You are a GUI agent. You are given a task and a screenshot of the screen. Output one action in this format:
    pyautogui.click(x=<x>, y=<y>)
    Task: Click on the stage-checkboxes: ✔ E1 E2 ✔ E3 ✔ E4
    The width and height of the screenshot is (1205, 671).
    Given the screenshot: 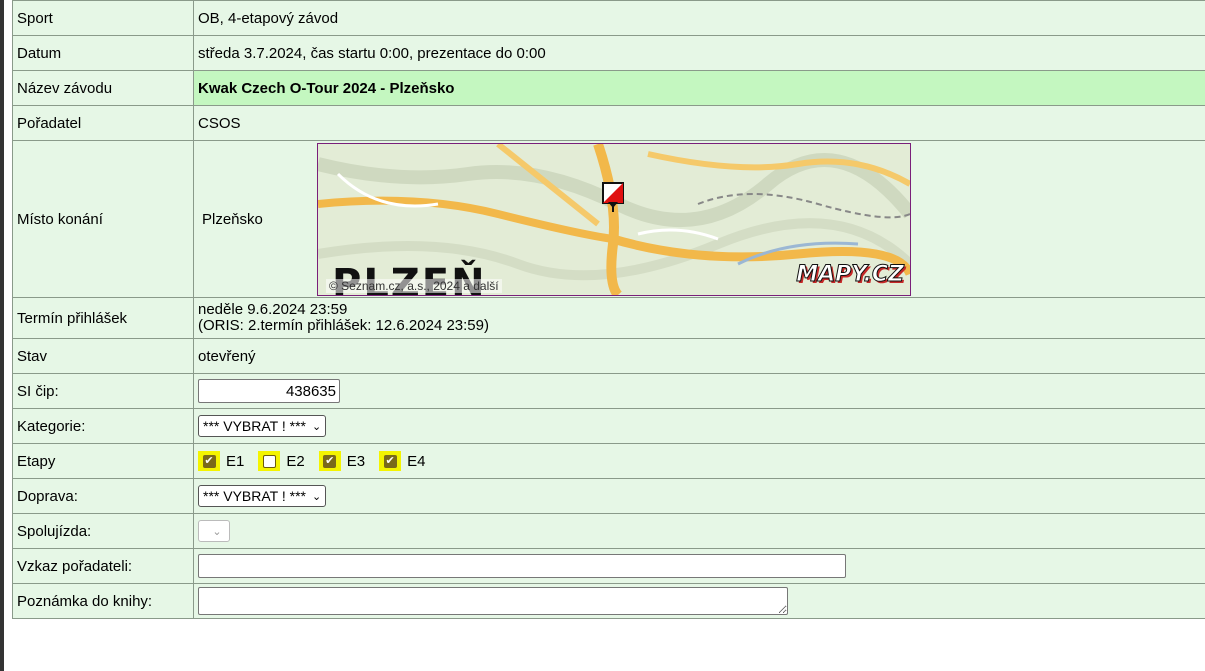 What is the action you would take?
    pyautogui.click(x=701, y=461)
    